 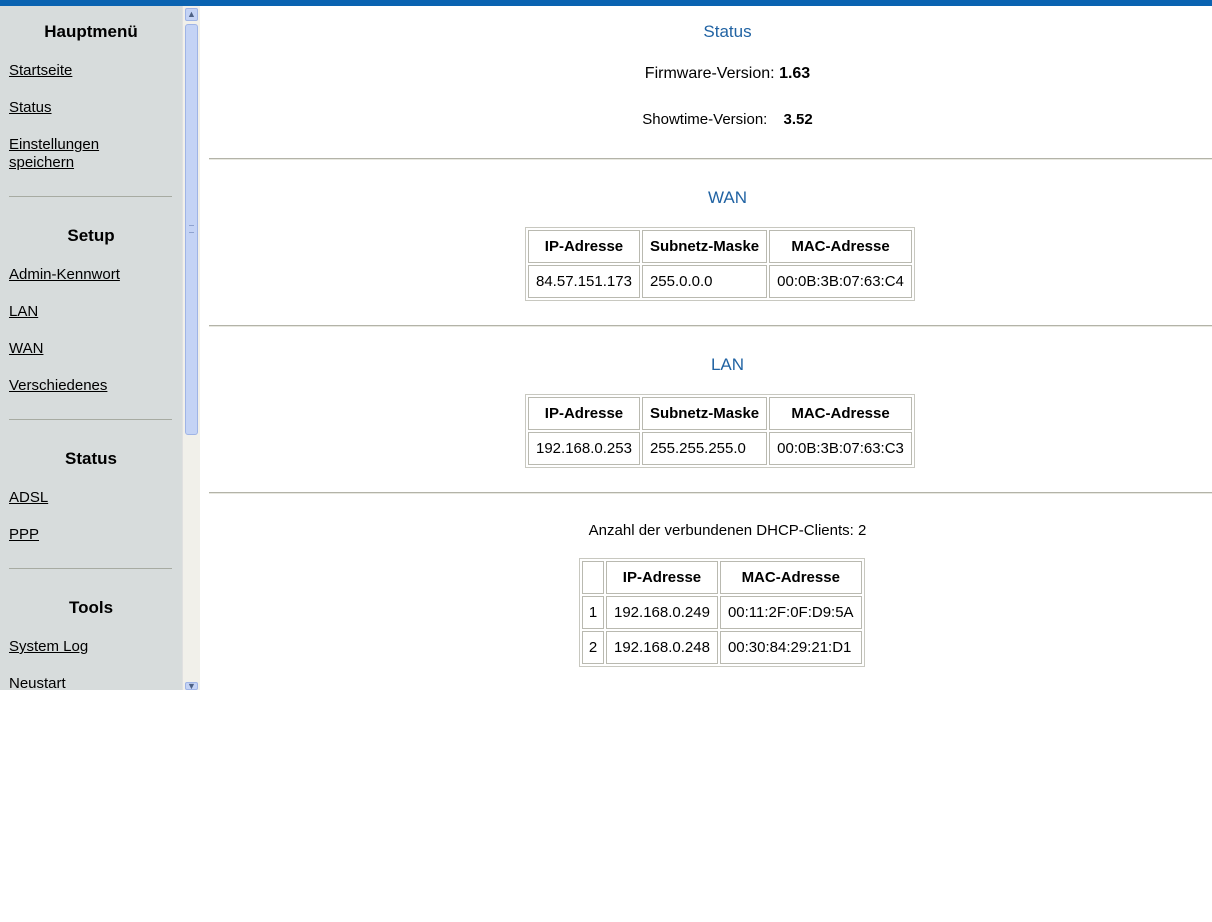 I want to click on table-header-row: IP-Adresse MAC-Adresse, so click(x=722, y=577).